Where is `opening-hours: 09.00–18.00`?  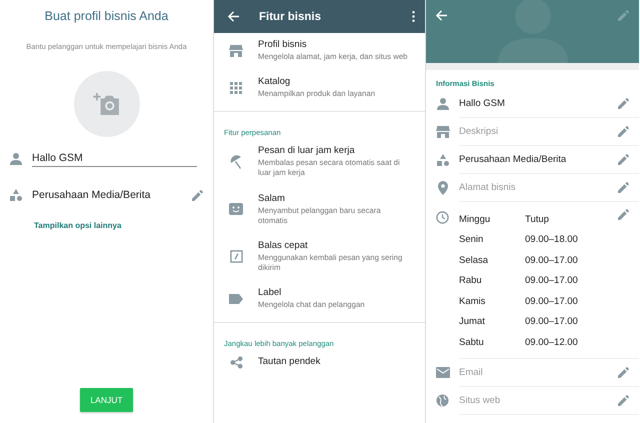
opening-hours: 09.00–18.00 is located at coordinates (551, 240).